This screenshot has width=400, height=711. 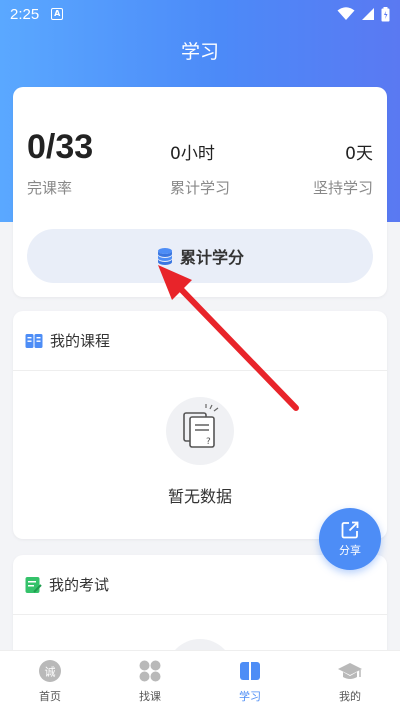 What do you see at coordinates (359, 154) in the screenshot?
I see `days-value: 0天` at bounding box center [359, 154].